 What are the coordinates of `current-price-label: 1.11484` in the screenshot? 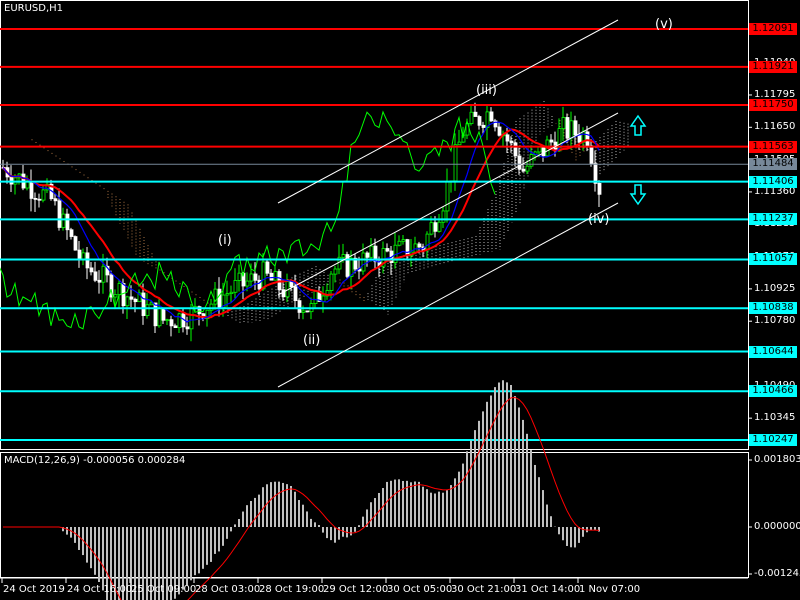 It's located at (773, 164).